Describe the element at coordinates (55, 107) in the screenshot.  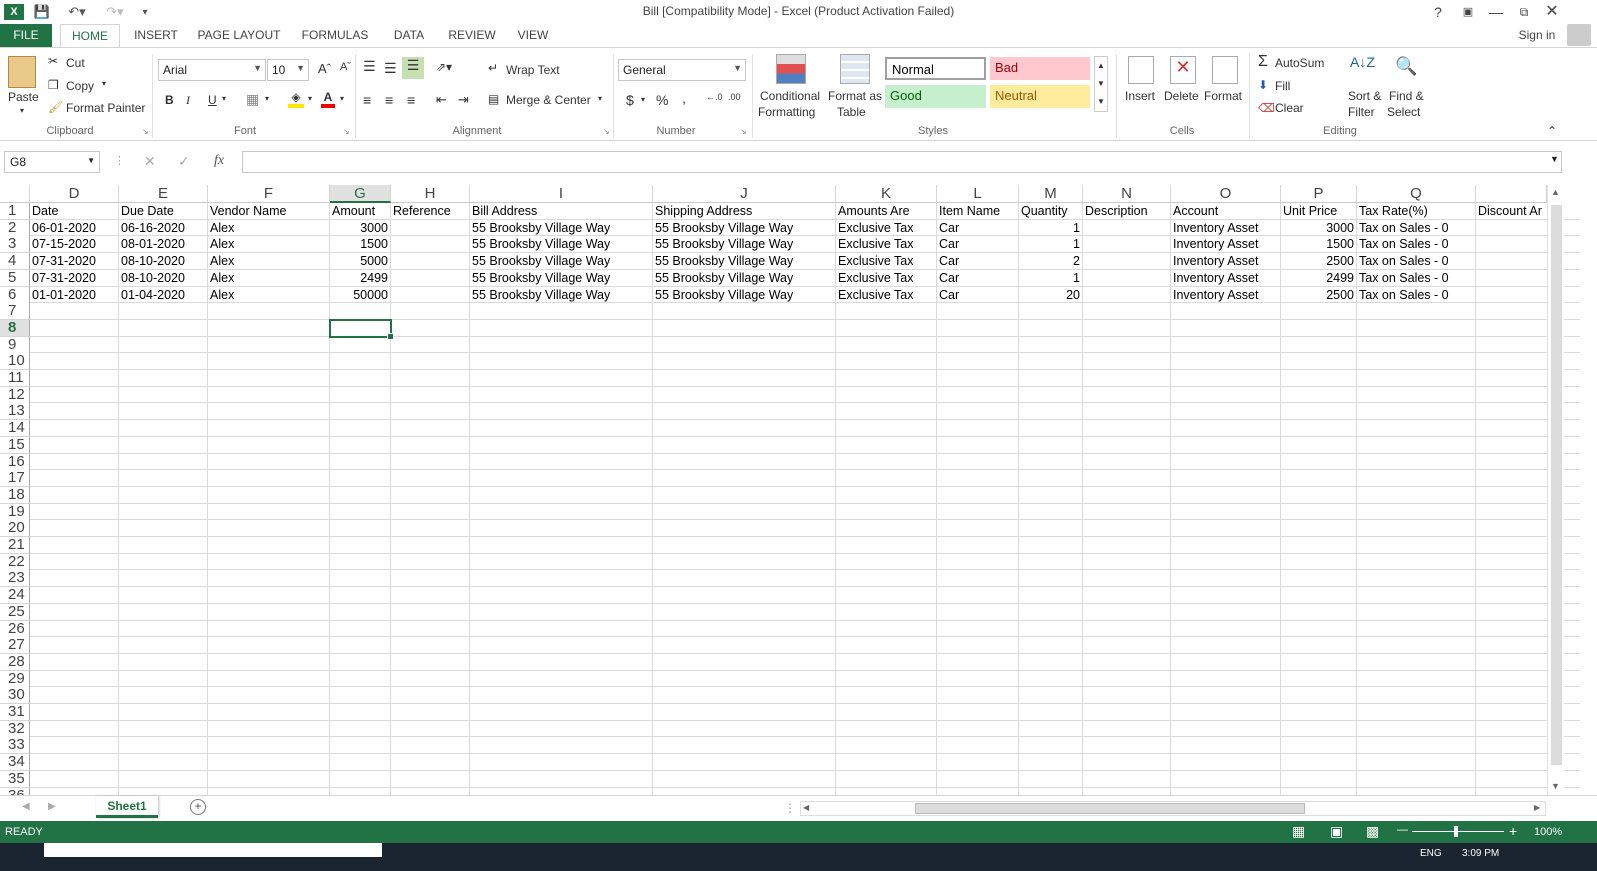
I see `format-painter-icon: 🖌` at that location.